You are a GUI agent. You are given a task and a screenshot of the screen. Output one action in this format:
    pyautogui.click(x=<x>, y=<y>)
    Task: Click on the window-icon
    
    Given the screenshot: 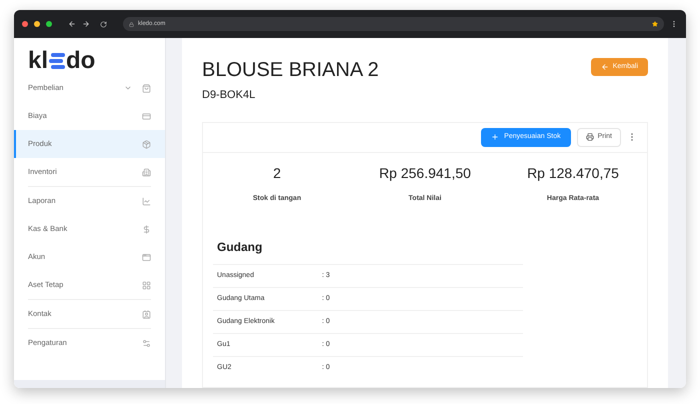 What is the action you would take?
    pyautogui.click(x=146, y=257)
    